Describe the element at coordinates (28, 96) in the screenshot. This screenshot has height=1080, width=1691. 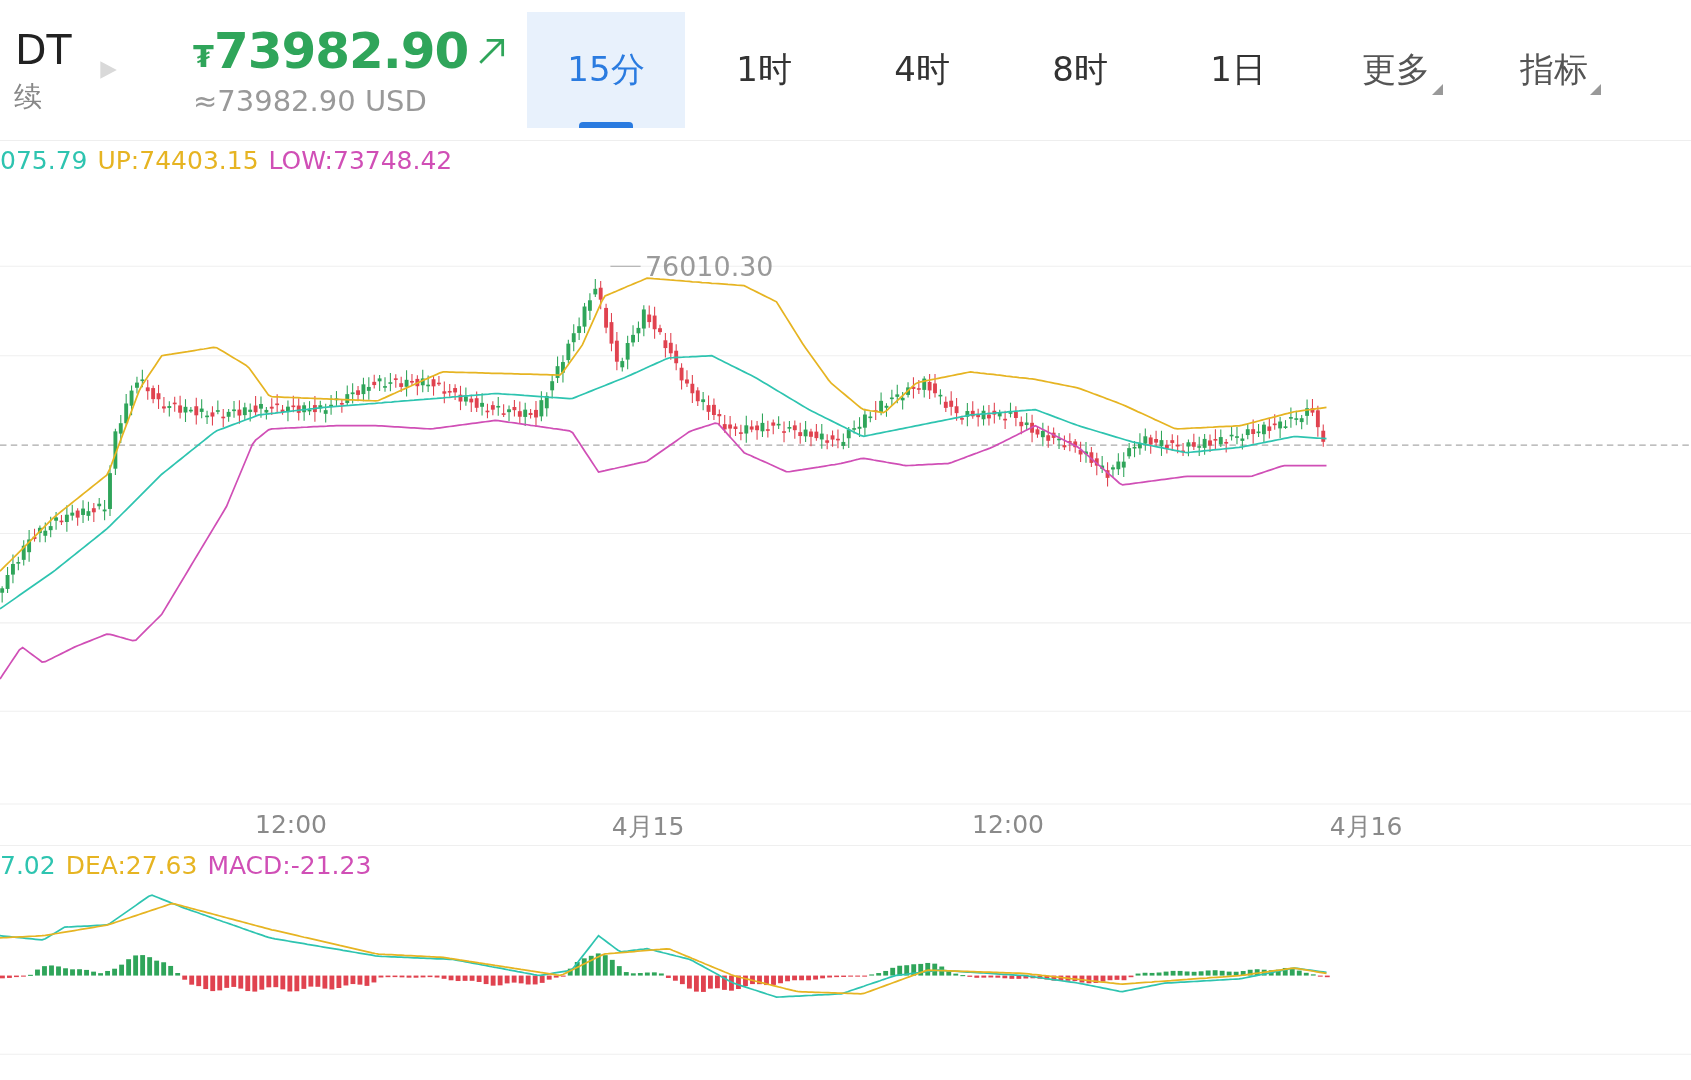
I see `contract-type: 续` at that location.